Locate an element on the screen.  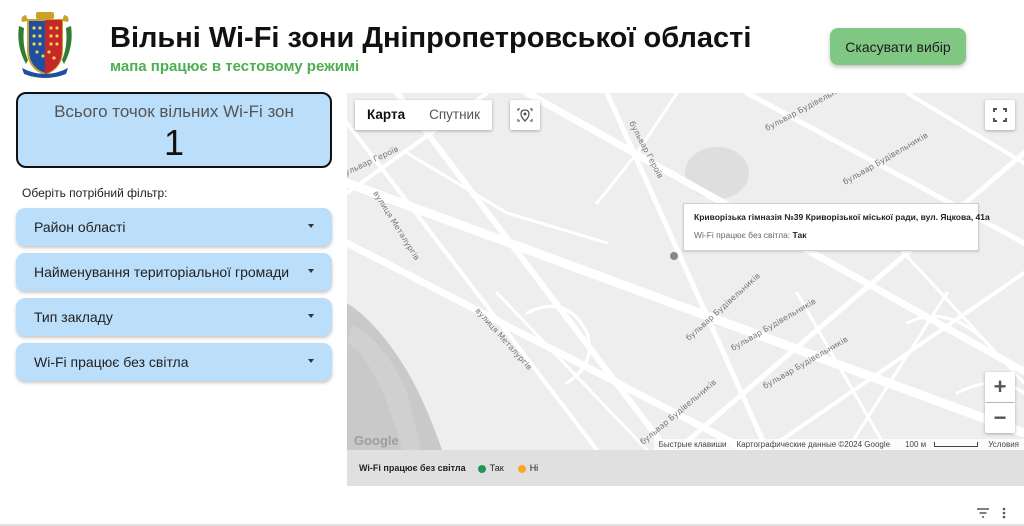
locate-me-button is located at coordinates (525, 115).